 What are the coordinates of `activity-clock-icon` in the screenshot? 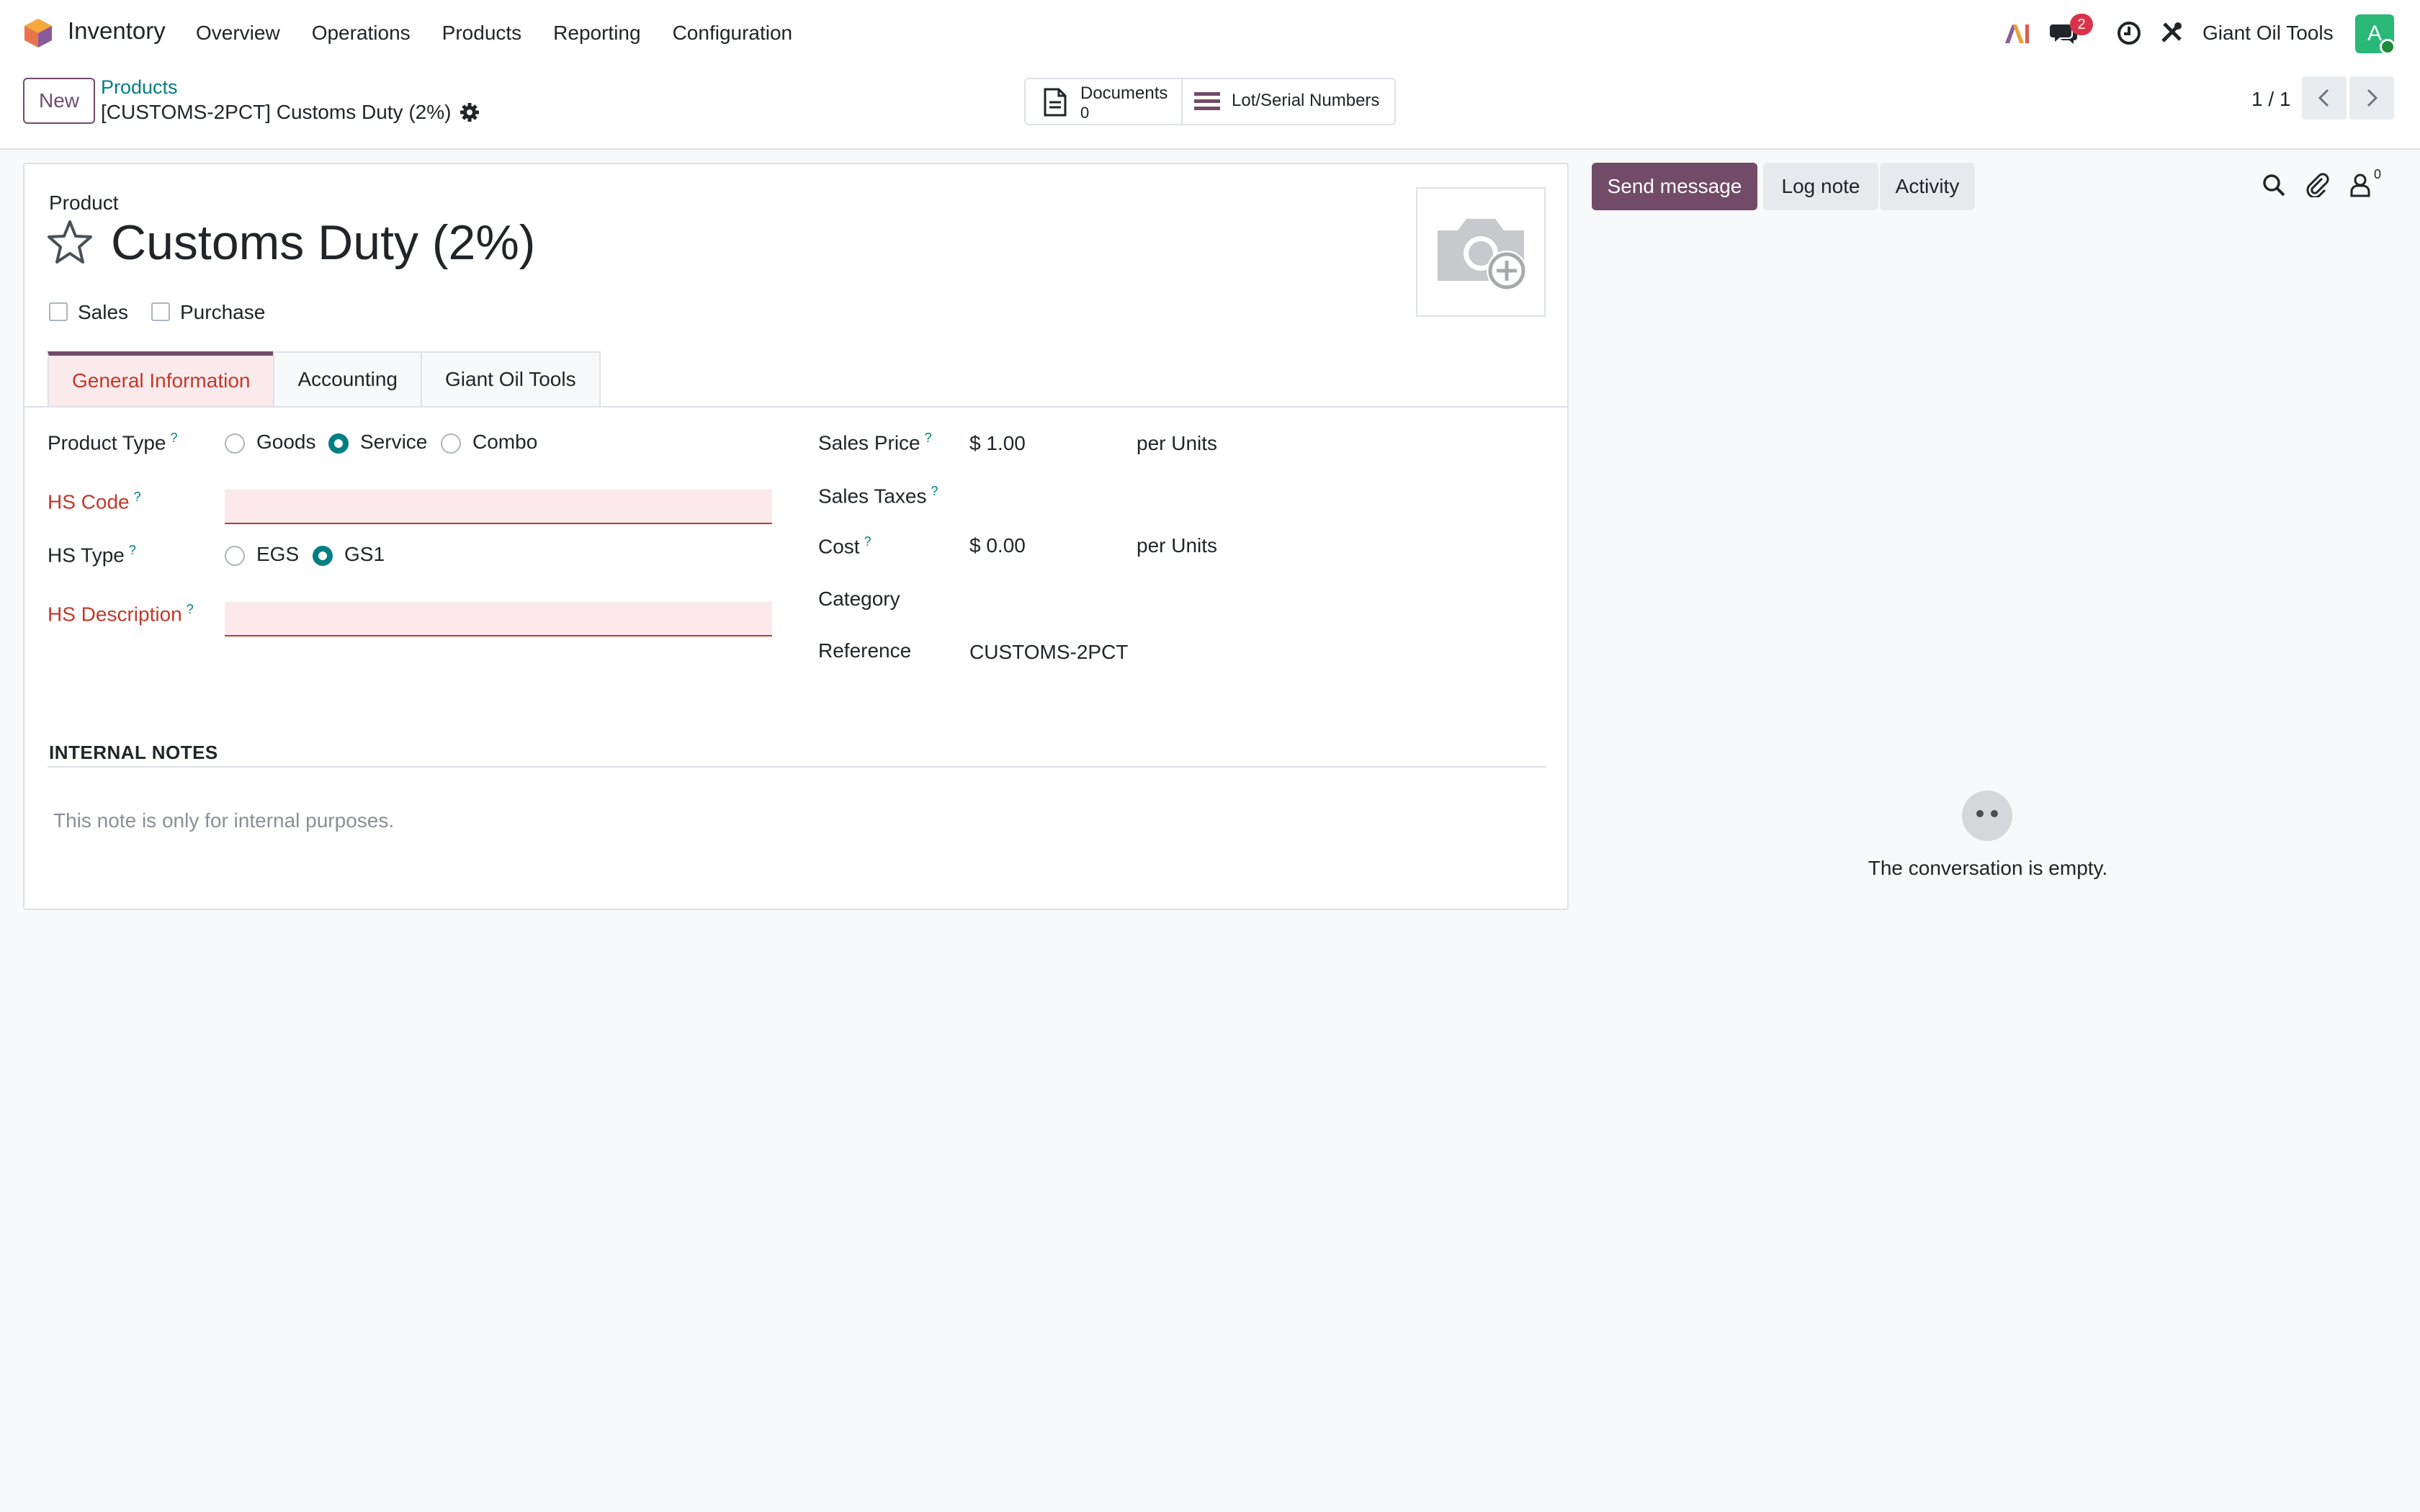 It's located at (2129, 33).